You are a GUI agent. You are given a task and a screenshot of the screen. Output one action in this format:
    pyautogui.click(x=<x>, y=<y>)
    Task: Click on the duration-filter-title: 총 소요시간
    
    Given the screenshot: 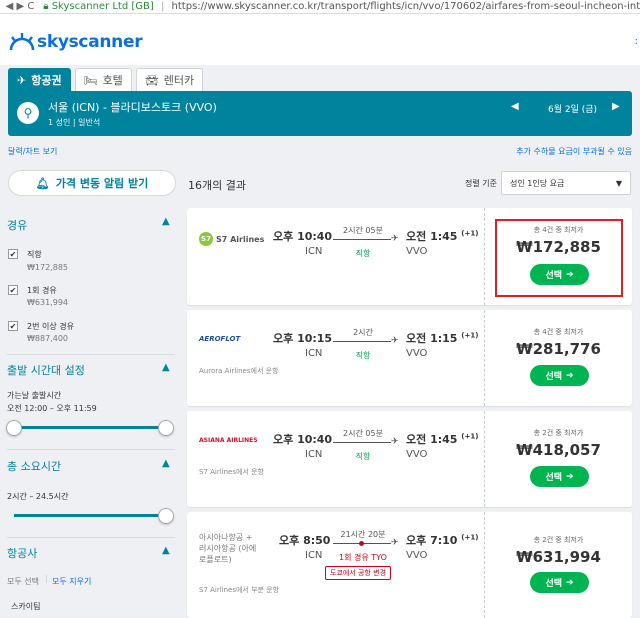 What is the action you would take?
    pyautogui.click(x=34, y=466)
    